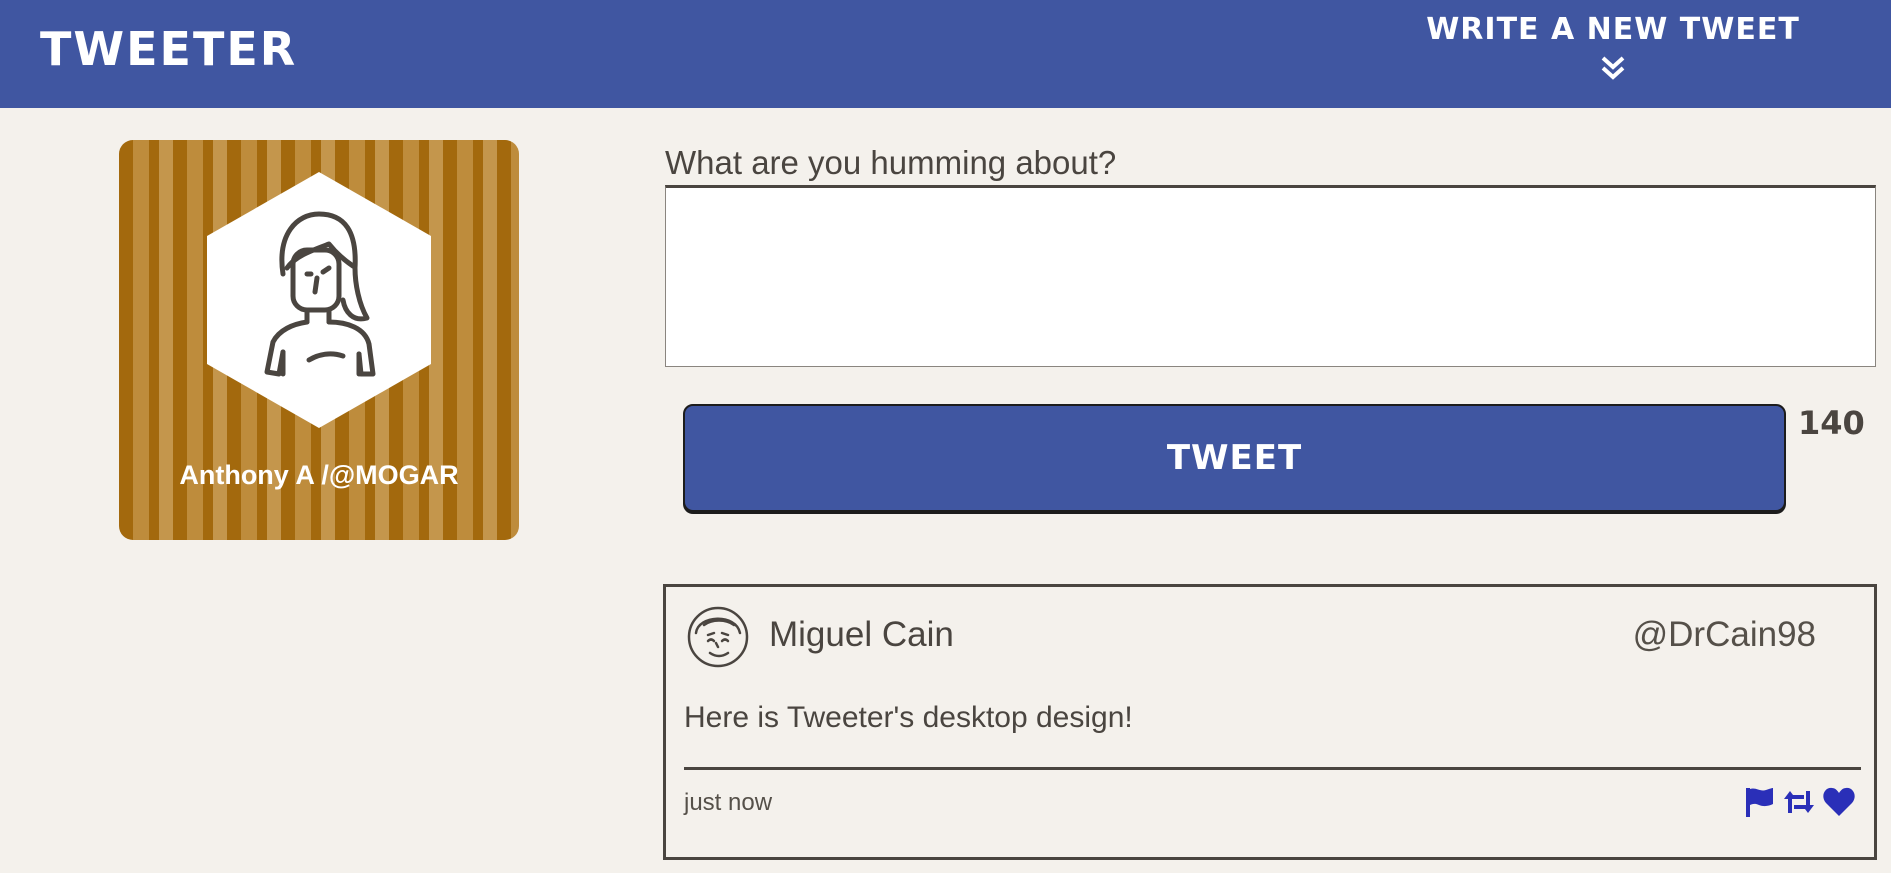 This screenshot has height=873, width=1891. Describe the element at coordinates (891, 162) in the screenshot. I see `composer-prompt: What are you humming about?` at that location.